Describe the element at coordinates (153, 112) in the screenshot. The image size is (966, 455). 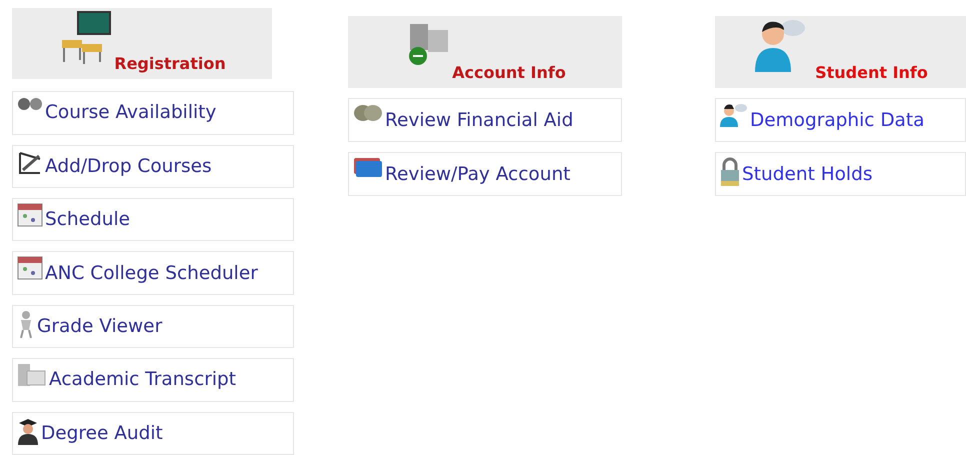
I see `menu-link: Course Availability` at that location.